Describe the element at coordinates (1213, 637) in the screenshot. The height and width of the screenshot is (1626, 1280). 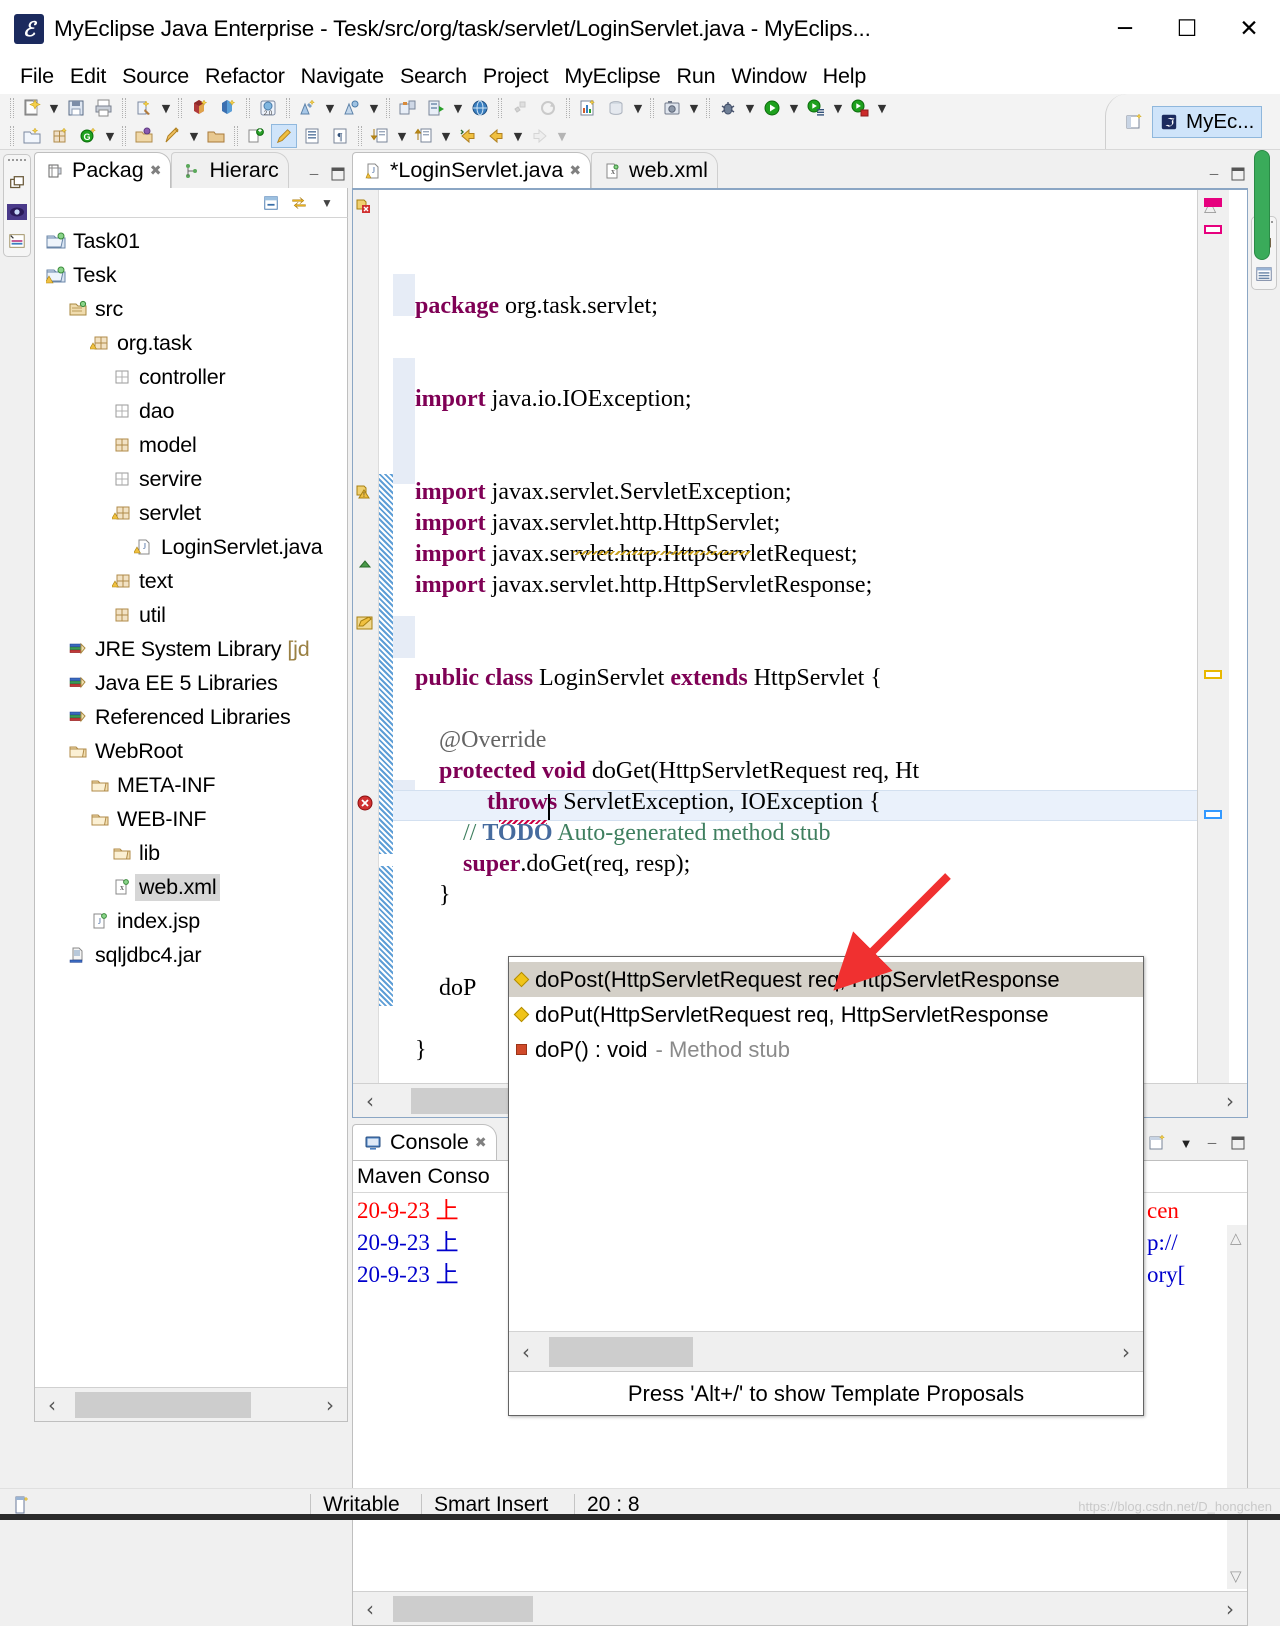
I see `editor-overview-ruler: △` at that location.